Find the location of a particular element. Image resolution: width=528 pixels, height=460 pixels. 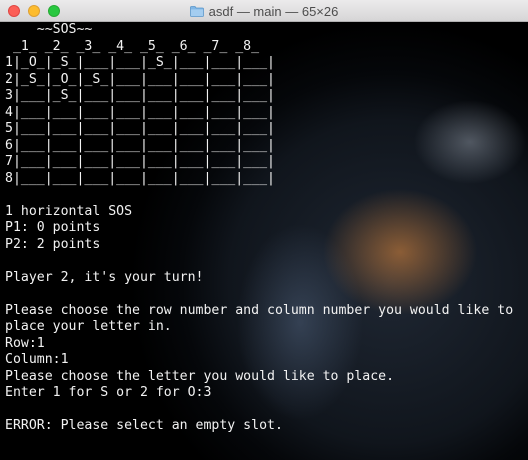

terminal-line: _1_ _2_ _3_ _4_ _5_ _6_ _7_ _8_ is located at coordinates (132, 46).